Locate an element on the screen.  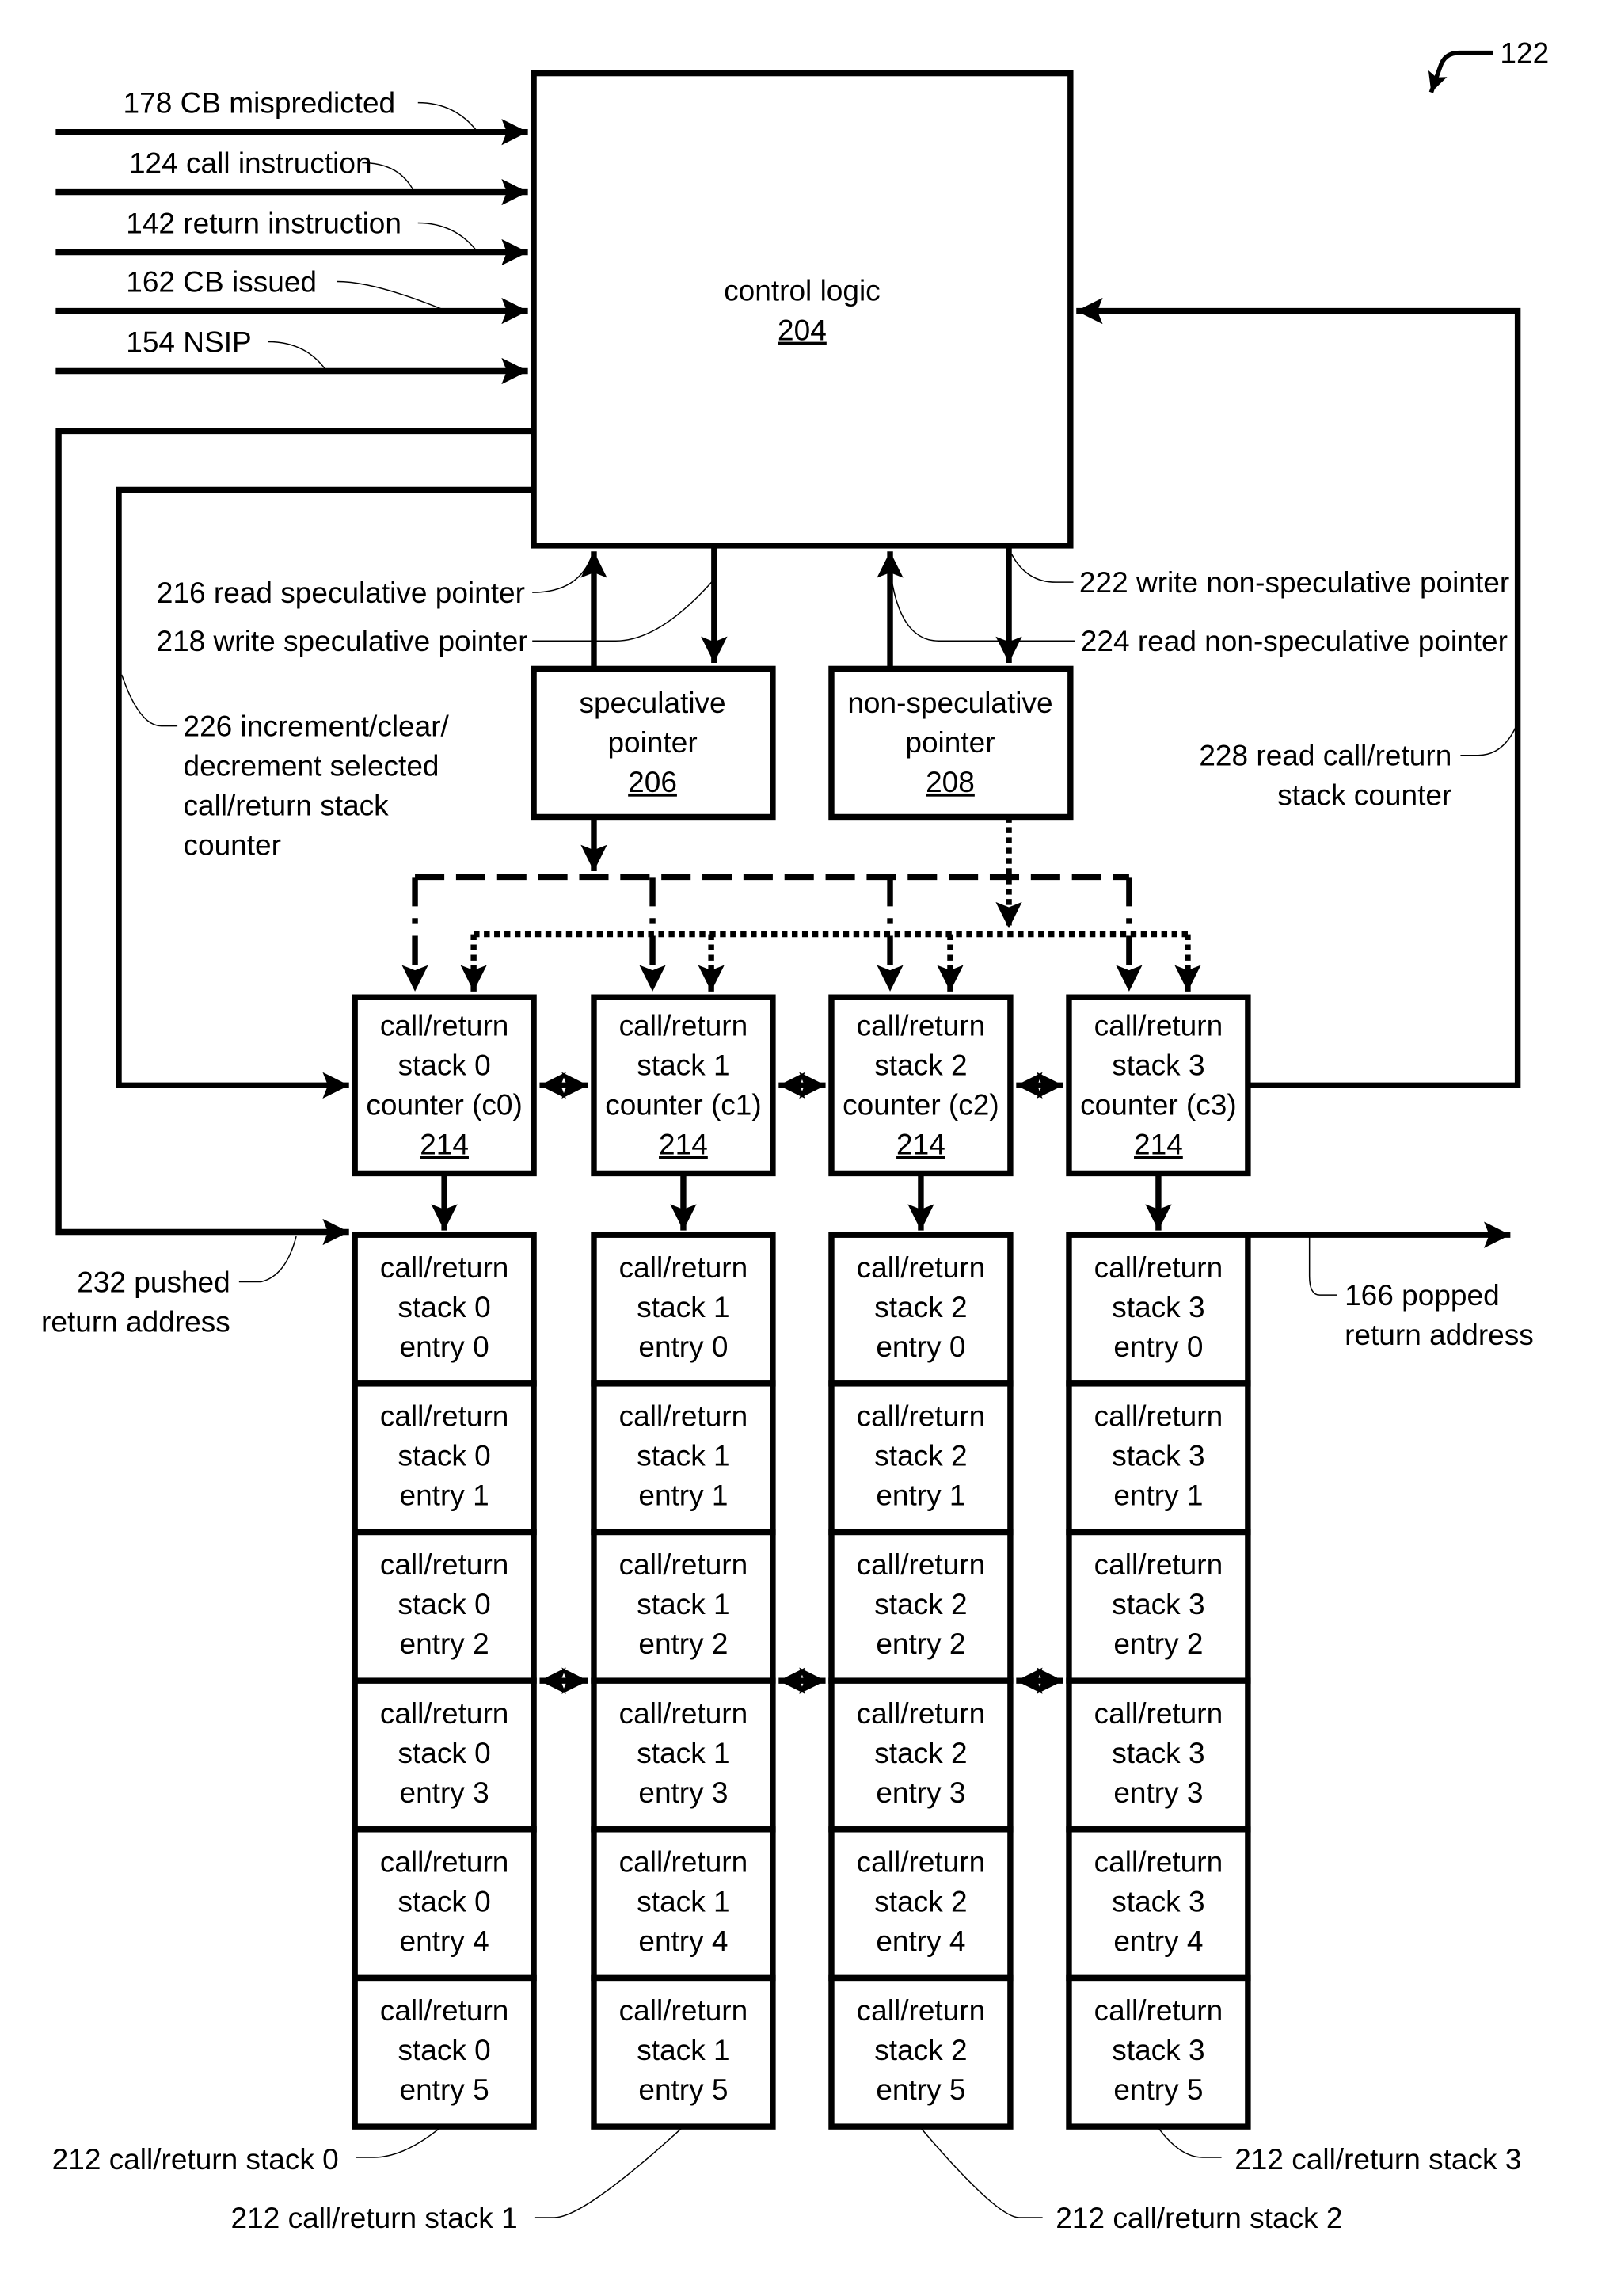
input-signal-178: 178 CB mispredicted is located at coordinates (291, 116).